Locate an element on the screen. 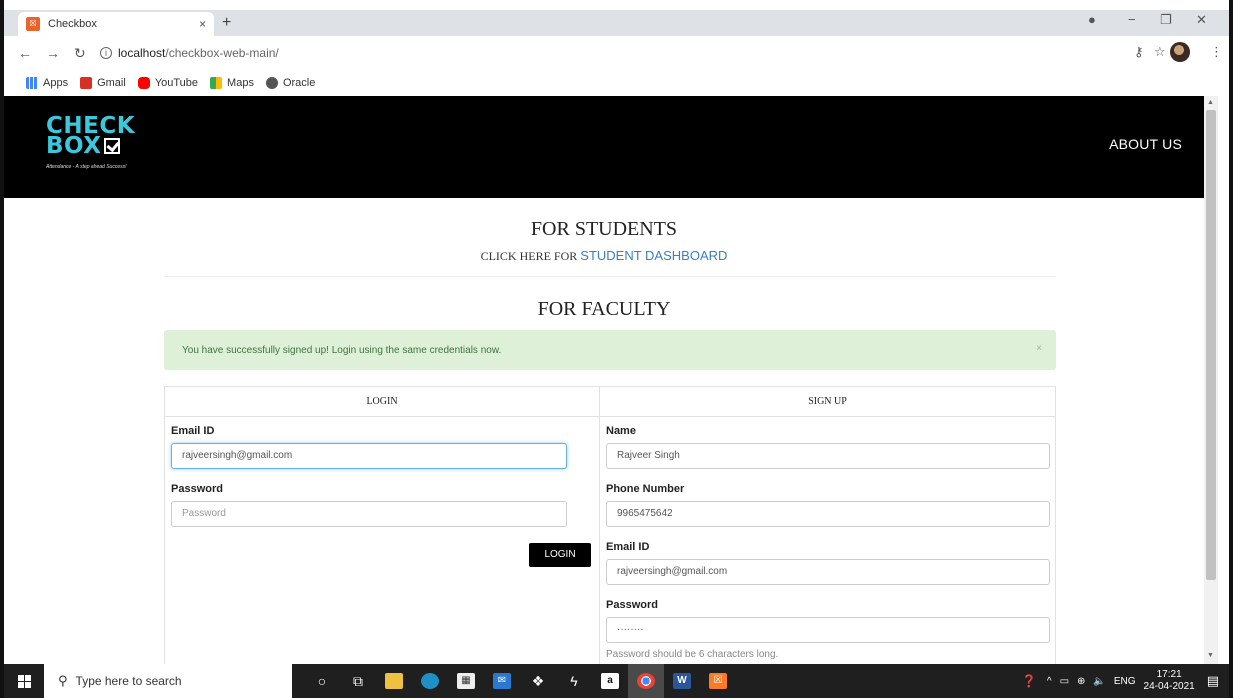  signup-phone-label: Phone Number is located at coordinates (645, 489).